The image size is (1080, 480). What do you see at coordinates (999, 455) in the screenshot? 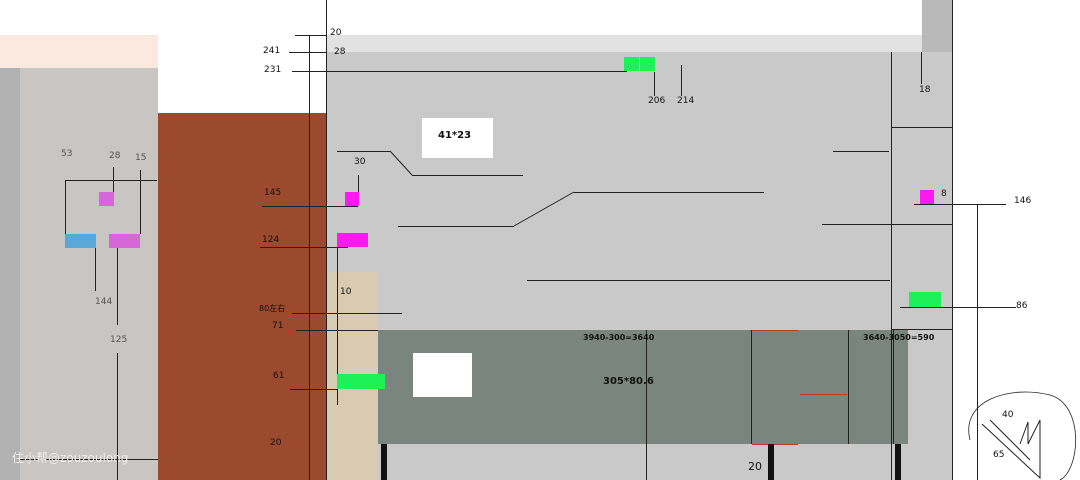
I see `dim-label-65: 65` at bounding box center [999, 455].